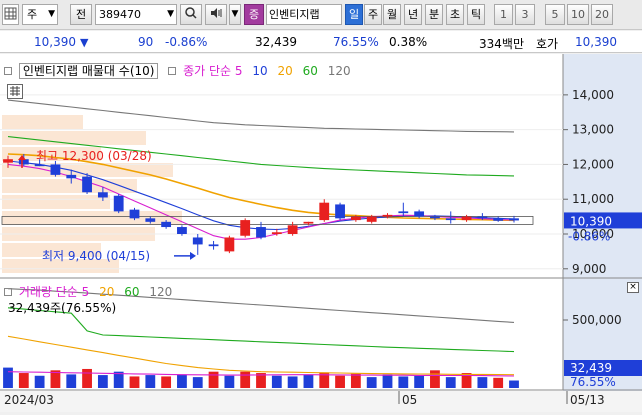 The width and height of the screenshot is (642, 415). I want to click on ma-legend-60: 60, so click(310, 71).